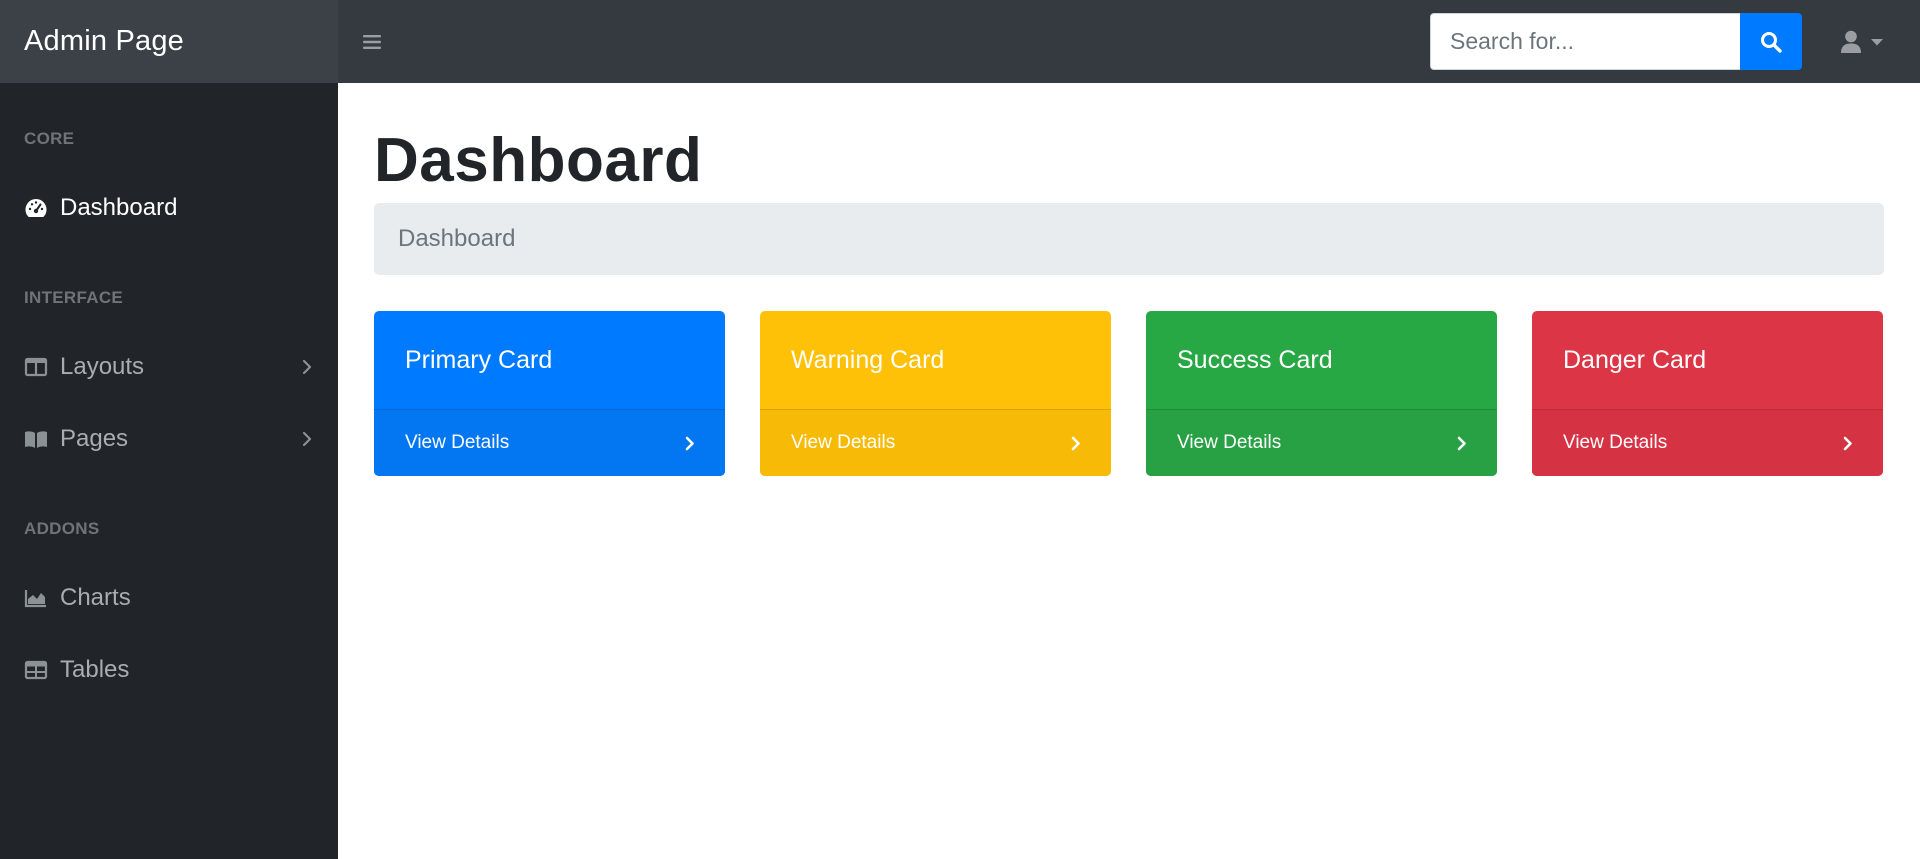  What do you see at coordinates (36, 598) in the screenshot?
I see `area-chart-icon` at bounding box center [36, 598].